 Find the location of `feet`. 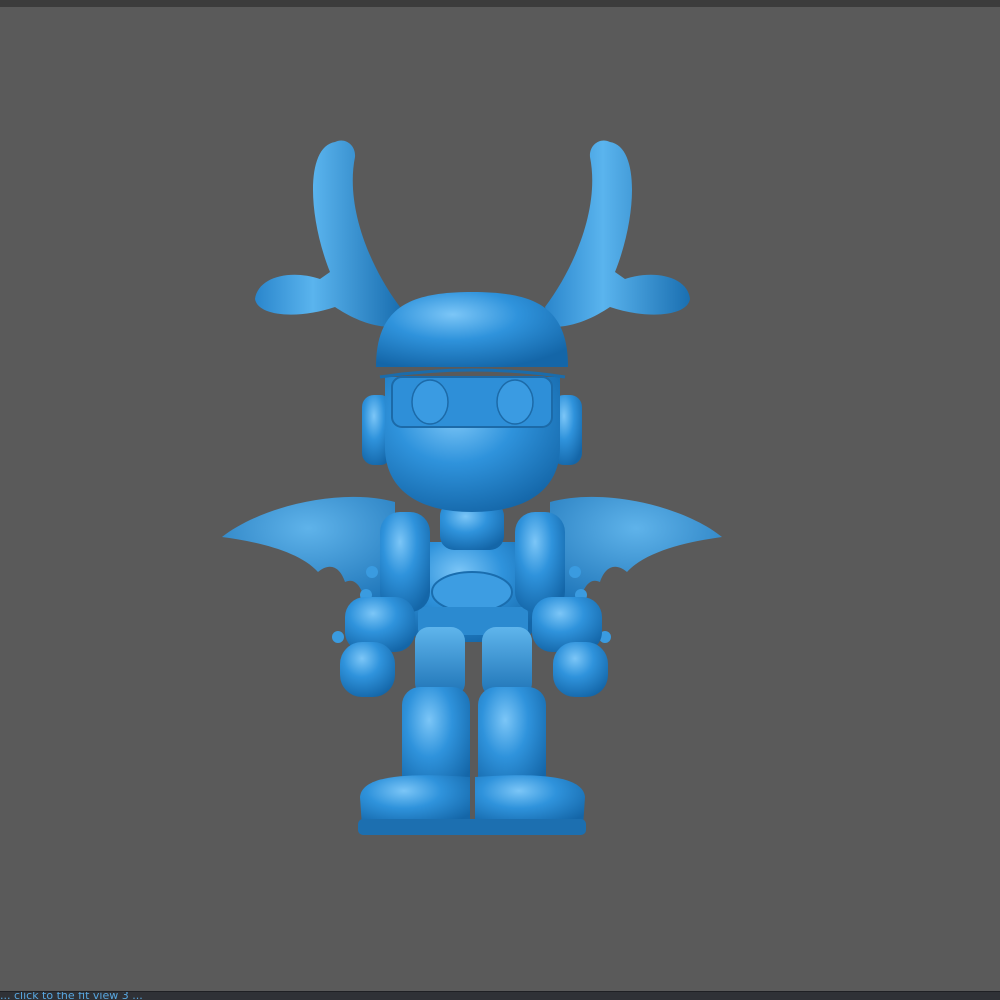

feet is located at coordinates (472, 805).